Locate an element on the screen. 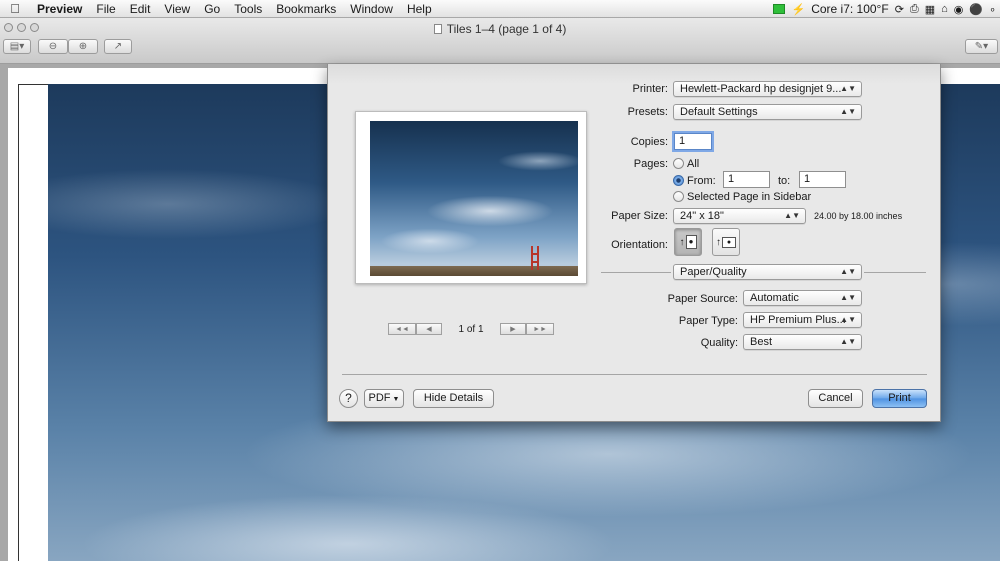  pages-all-label: All is located at coordinates (693, 164).